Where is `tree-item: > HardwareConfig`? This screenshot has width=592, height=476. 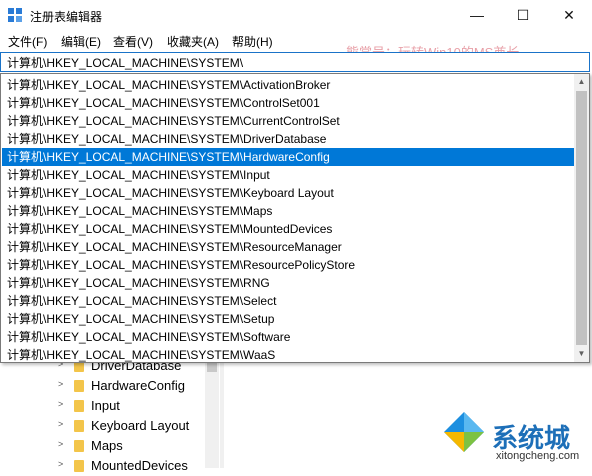 tree-item: > HardwareConfig is located at coordinates (102, 386).